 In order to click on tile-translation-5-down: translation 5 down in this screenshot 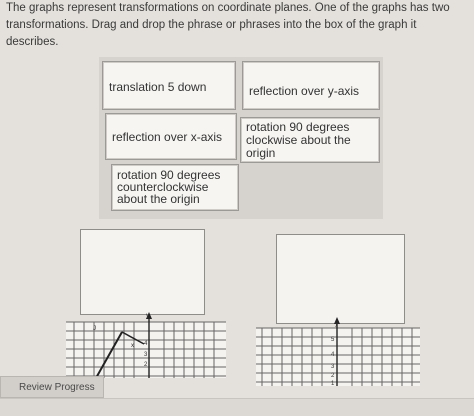, I will do `click(169, 85)`.